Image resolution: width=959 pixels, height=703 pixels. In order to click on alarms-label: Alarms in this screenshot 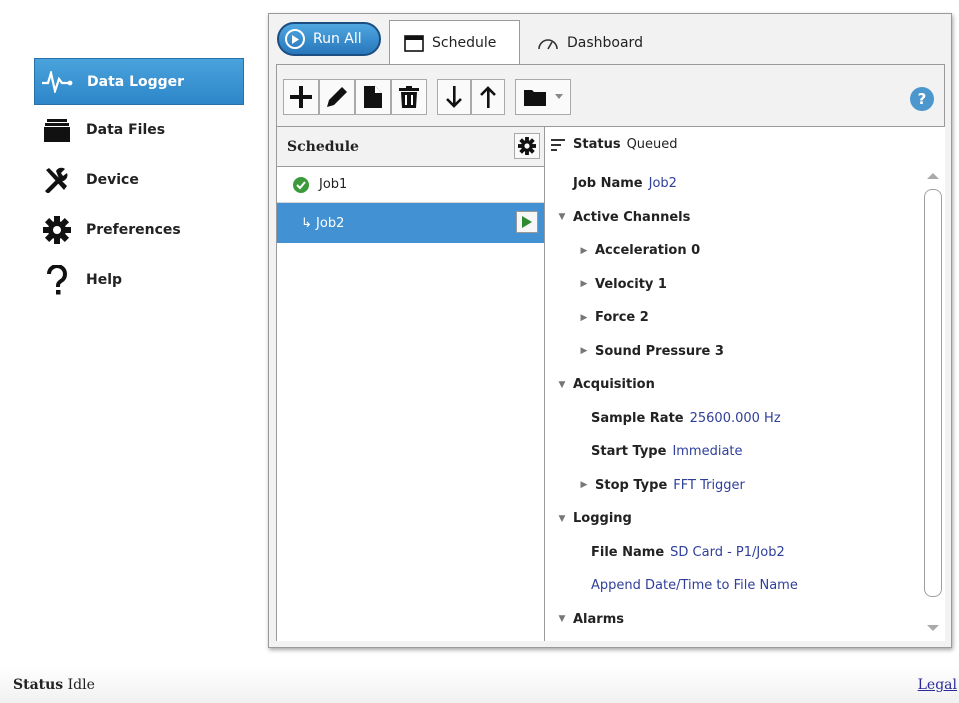, I will do `click(598, 619)`.